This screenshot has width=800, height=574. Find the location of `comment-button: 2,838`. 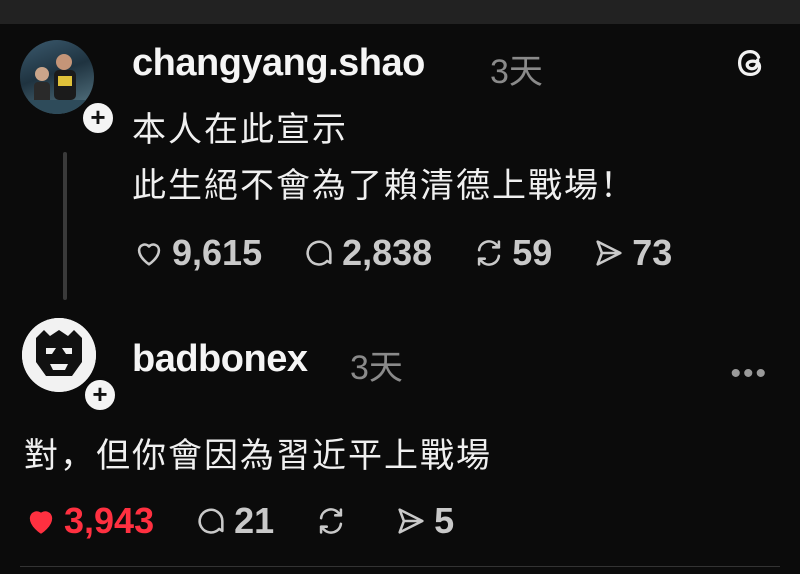

comment-button: 2,838 is located at coordinates (367, 253).